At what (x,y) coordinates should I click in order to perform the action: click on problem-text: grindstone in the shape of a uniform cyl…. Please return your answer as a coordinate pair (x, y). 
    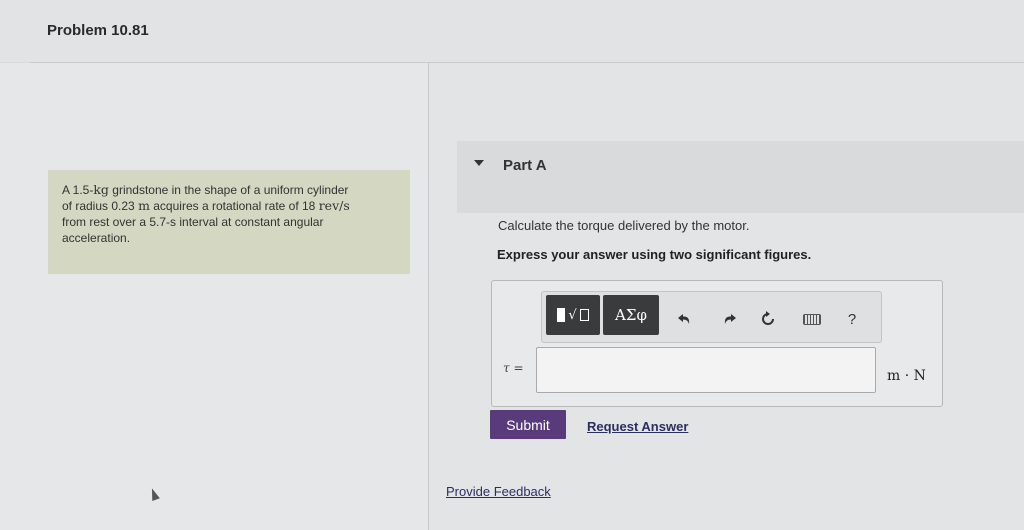
    Looking at the image, I should click on (228, 190).